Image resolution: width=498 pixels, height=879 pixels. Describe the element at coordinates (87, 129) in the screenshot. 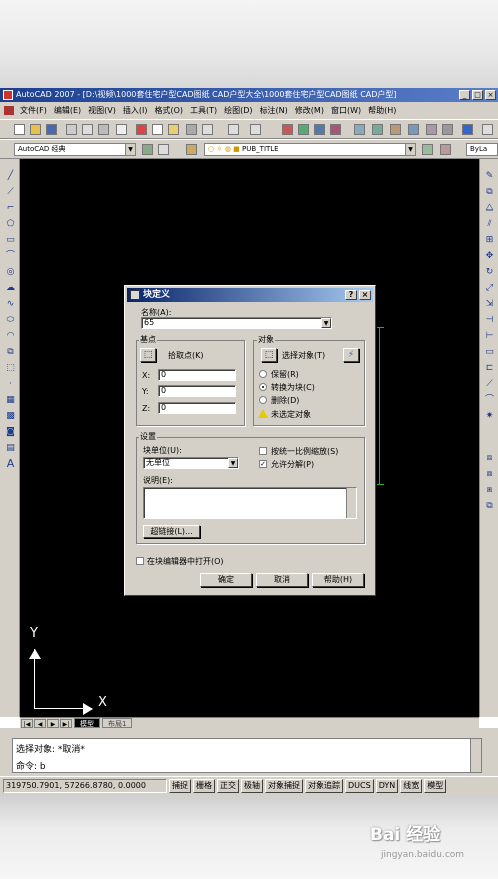

I see `print-preview-icon` at that location.